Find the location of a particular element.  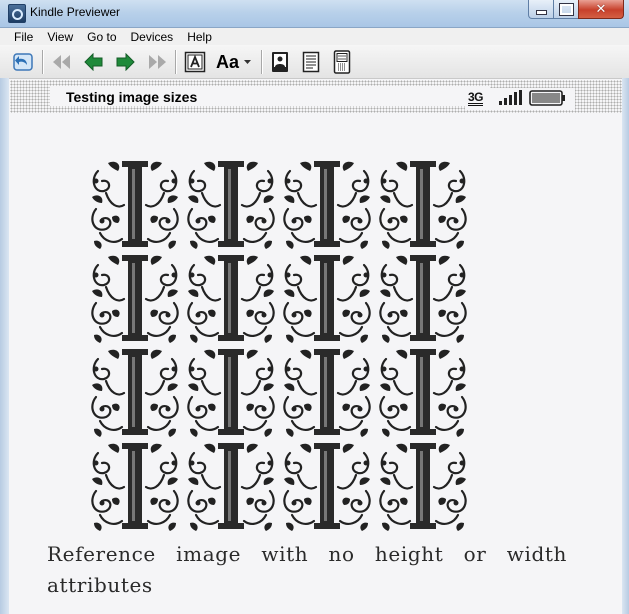

menu-view: View is located at coordinates (60, 37).